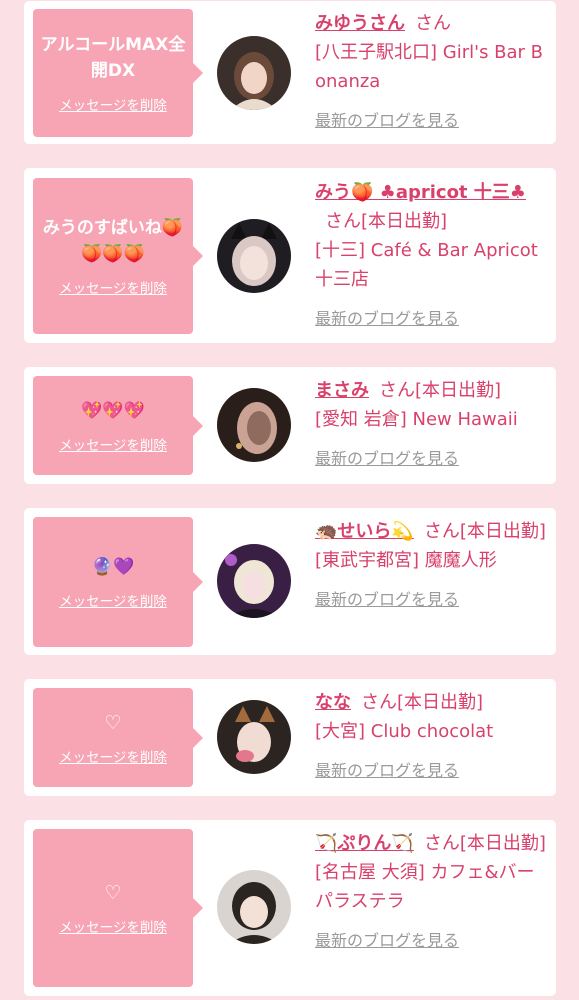  I want to click on message-text: 🔮💜, so click(113, 567).